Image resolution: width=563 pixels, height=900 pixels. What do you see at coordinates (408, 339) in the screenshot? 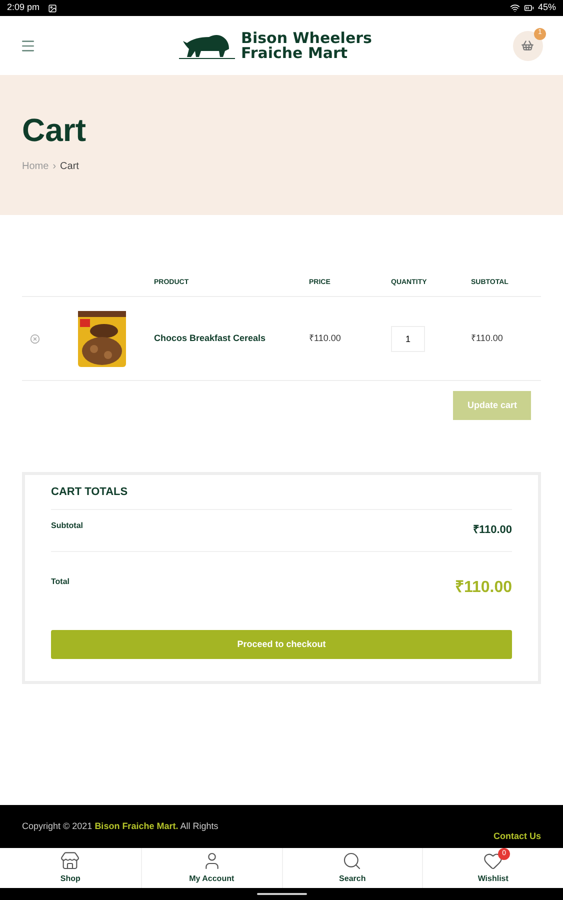
I see `quantity-field: 1` at bounding box center [408, 339].